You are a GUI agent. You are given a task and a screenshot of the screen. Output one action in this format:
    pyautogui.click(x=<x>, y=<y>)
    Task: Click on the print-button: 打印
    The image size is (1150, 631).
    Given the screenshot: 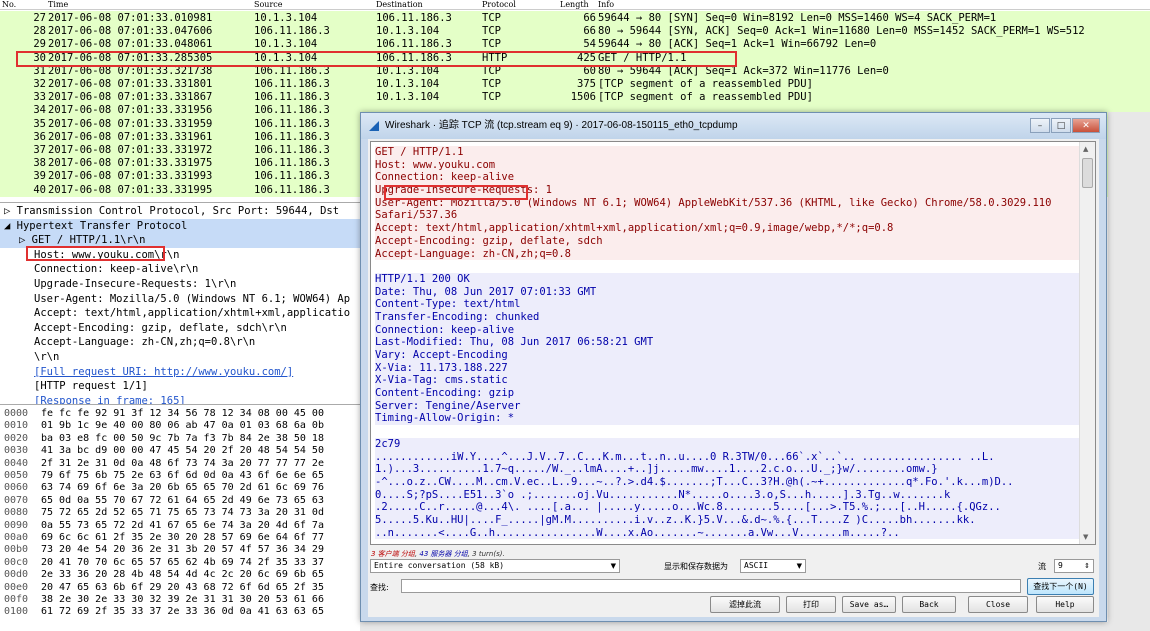 What is the action you would take?
    pyautogui.click(x=811, y=604)
    